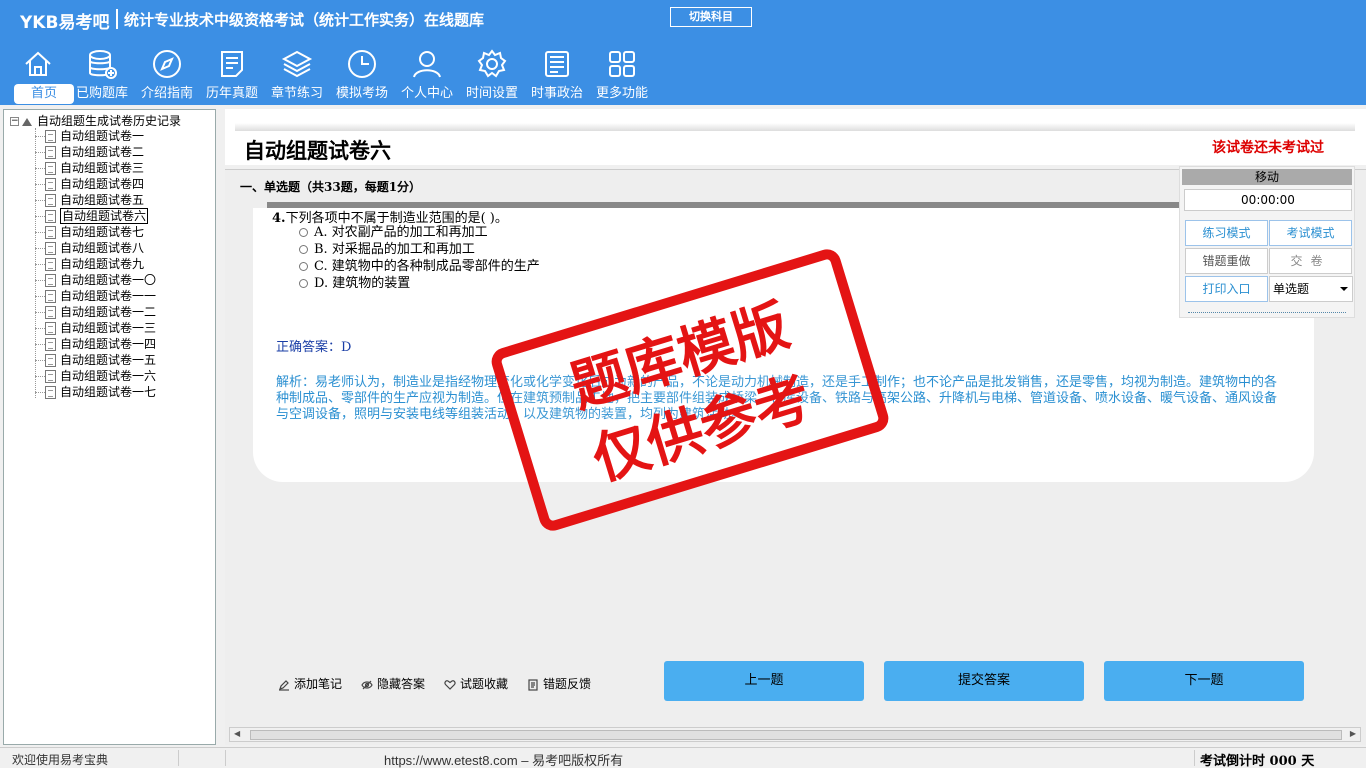 This screenshot has height=768, width=1366. What do you see at coordinates (367, 684) in the screenshot?
I see `eye-off-icon` at bounding box center [367, 684].